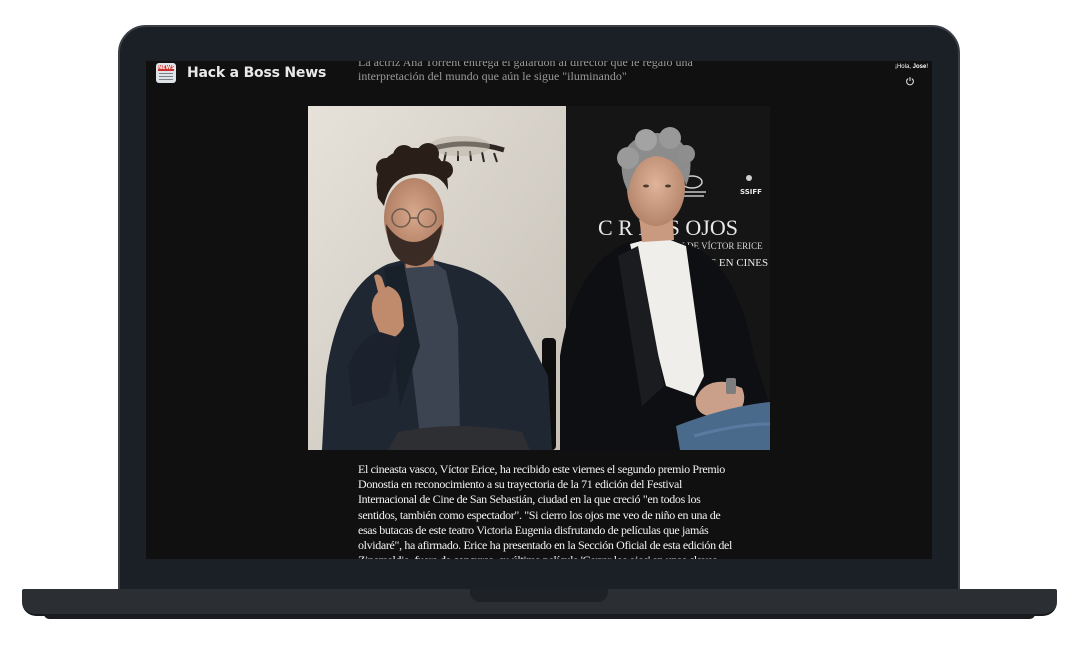 This screenshot has width=1086, height=645. What do you see at coordinates (166, 73) in the screenshot?
I see `news-logo-icon: NEWS` at bounding box center [166, 73].